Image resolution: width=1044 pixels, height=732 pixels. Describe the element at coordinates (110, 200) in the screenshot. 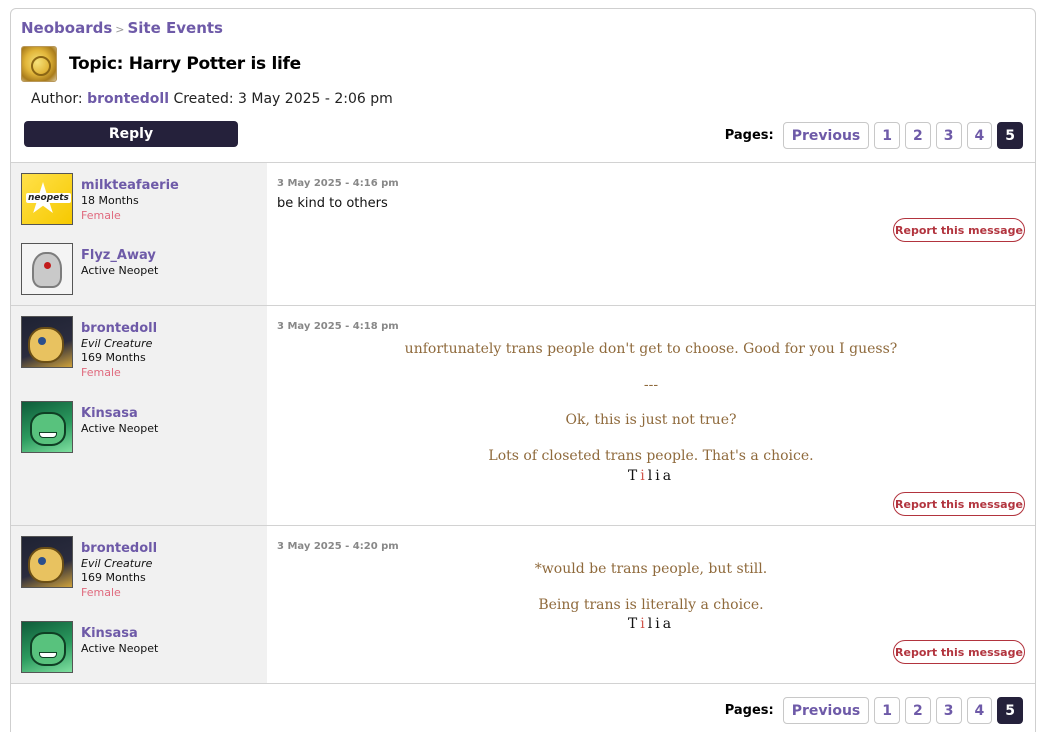

I see `author-account-age: 18 Months` at that location.